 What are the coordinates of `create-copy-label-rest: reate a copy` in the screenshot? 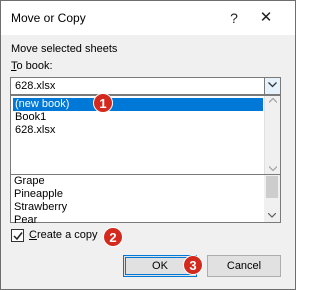 It's located at (67, 235).